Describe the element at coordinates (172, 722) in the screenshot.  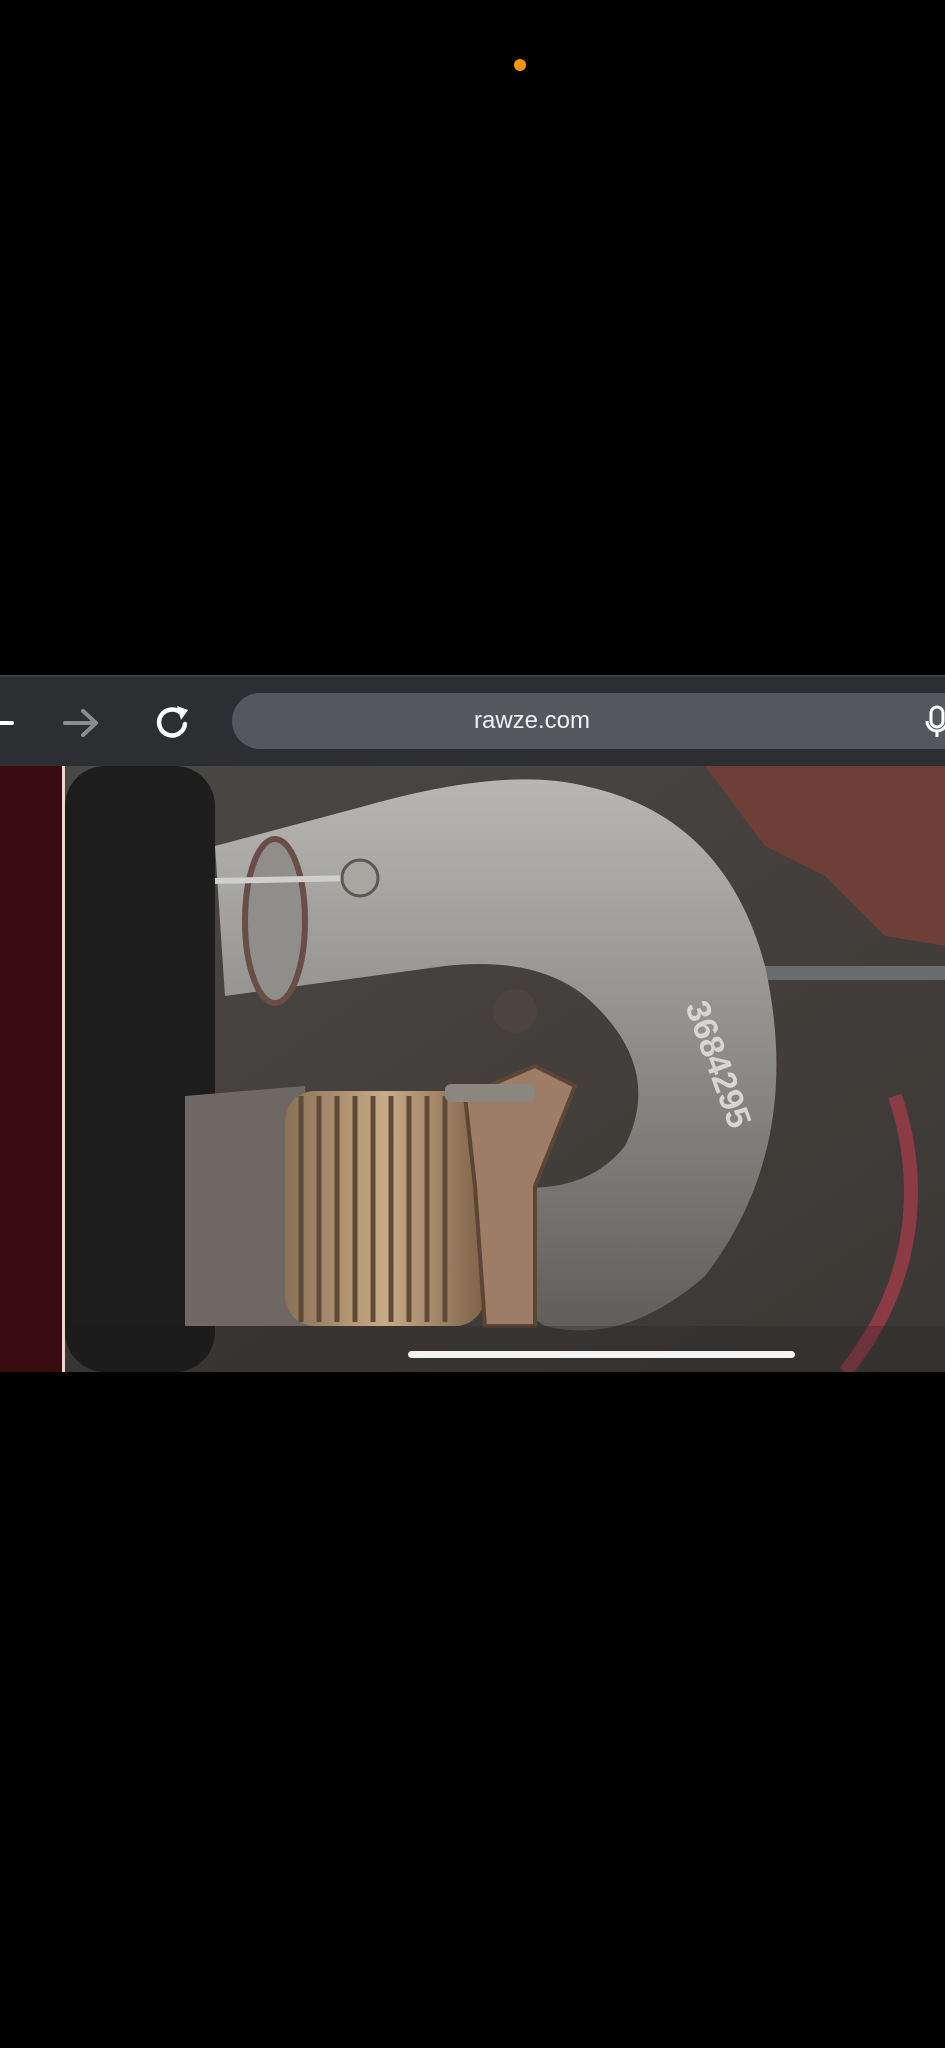
I see `reload-icon` at that location.